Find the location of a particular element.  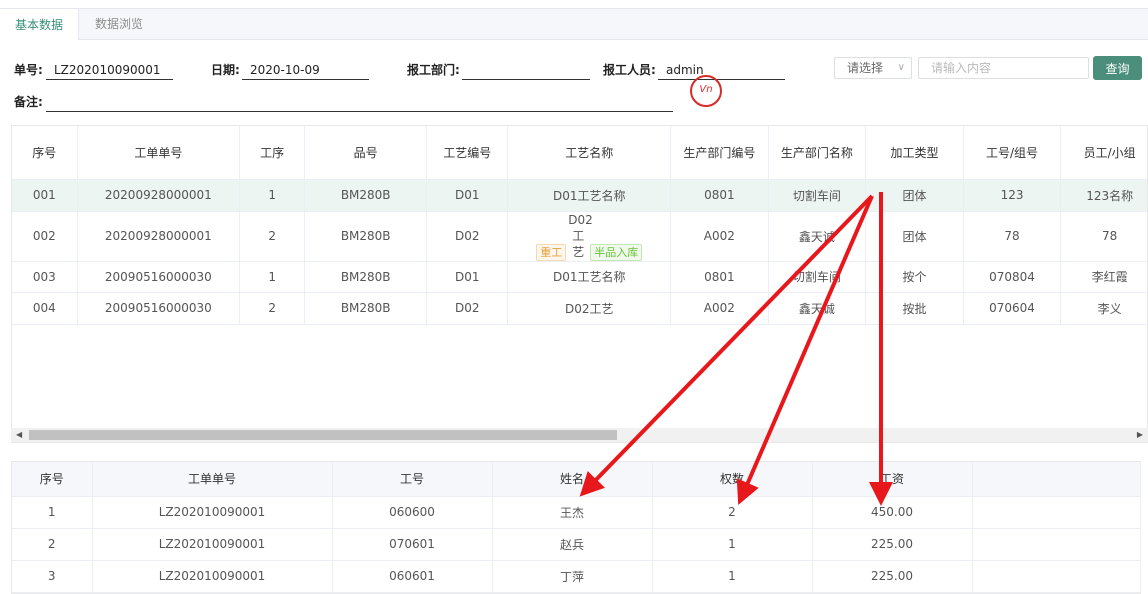

cell-dept-name: 切割车间 is located at coordinates (817, 195).